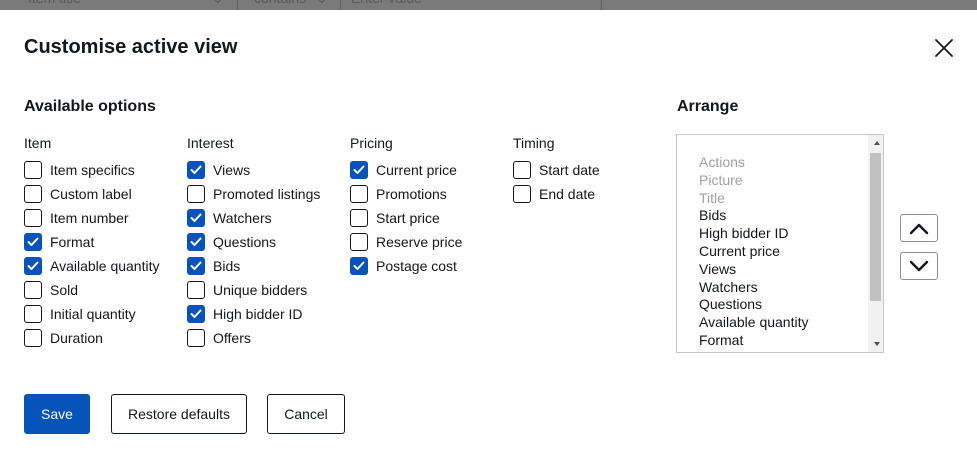 The width and height of the screenshot is (977, 458). What do you see at coordinates (708, 106) in the screenshot?
I see `arrange-title: Arrange` at bounding box center [708, 106].